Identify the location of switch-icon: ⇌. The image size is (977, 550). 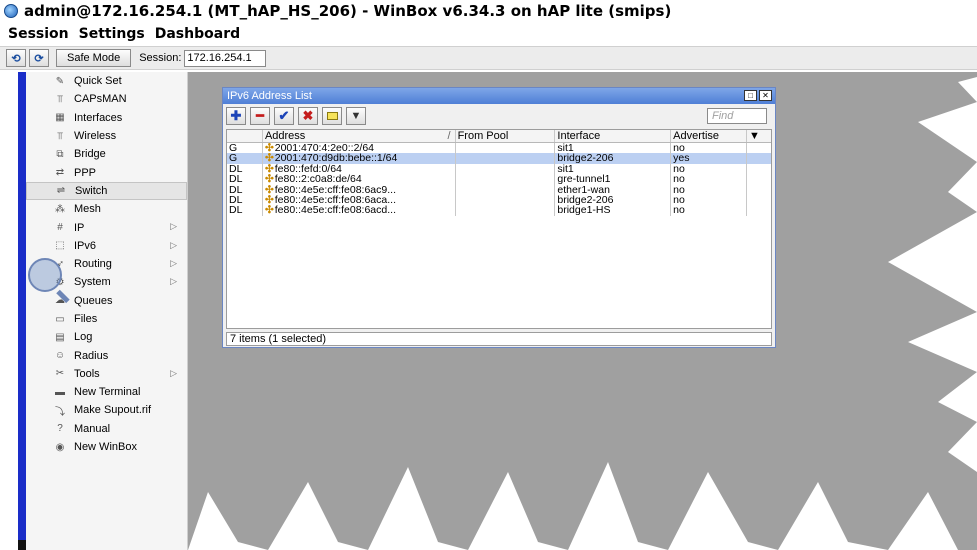
(61, 191).